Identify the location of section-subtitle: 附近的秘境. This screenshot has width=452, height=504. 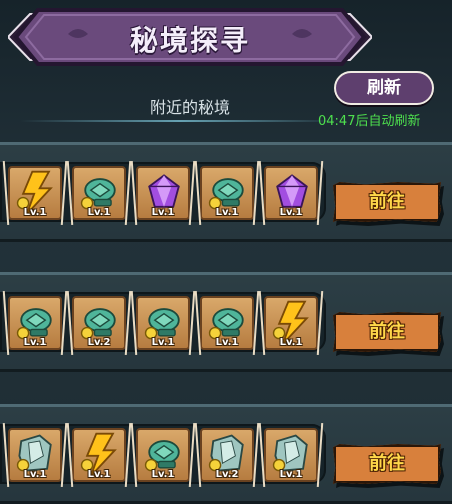
(189, 107).